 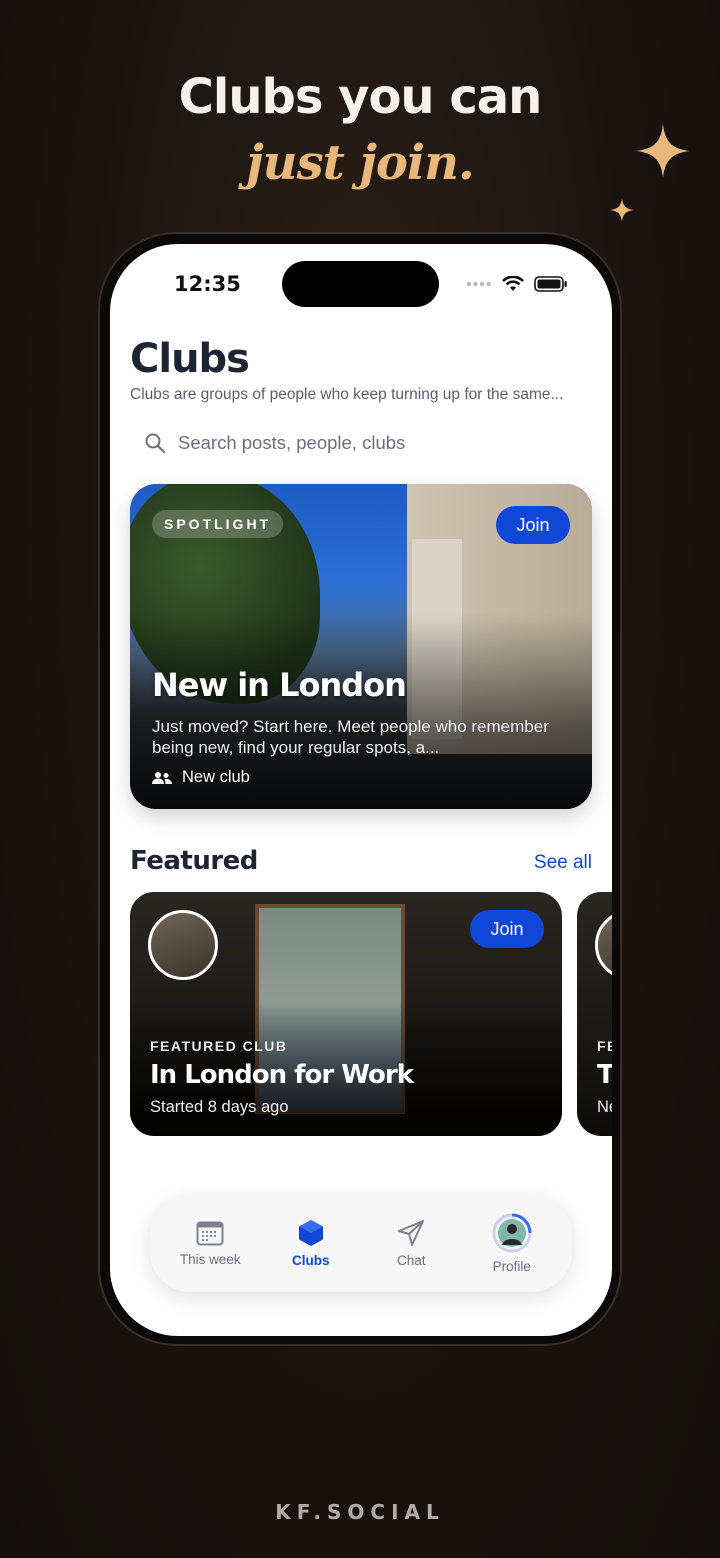 I want to click on spotlight-join-button: Join, so click(x=533, y=525).